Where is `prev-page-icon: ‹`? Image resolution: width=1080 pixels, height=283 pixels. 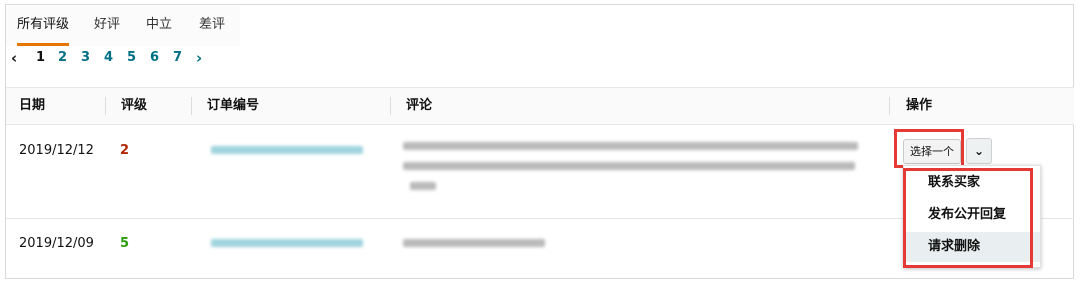 prev-page-icon: ‹ is located at coordinates (14, 58).